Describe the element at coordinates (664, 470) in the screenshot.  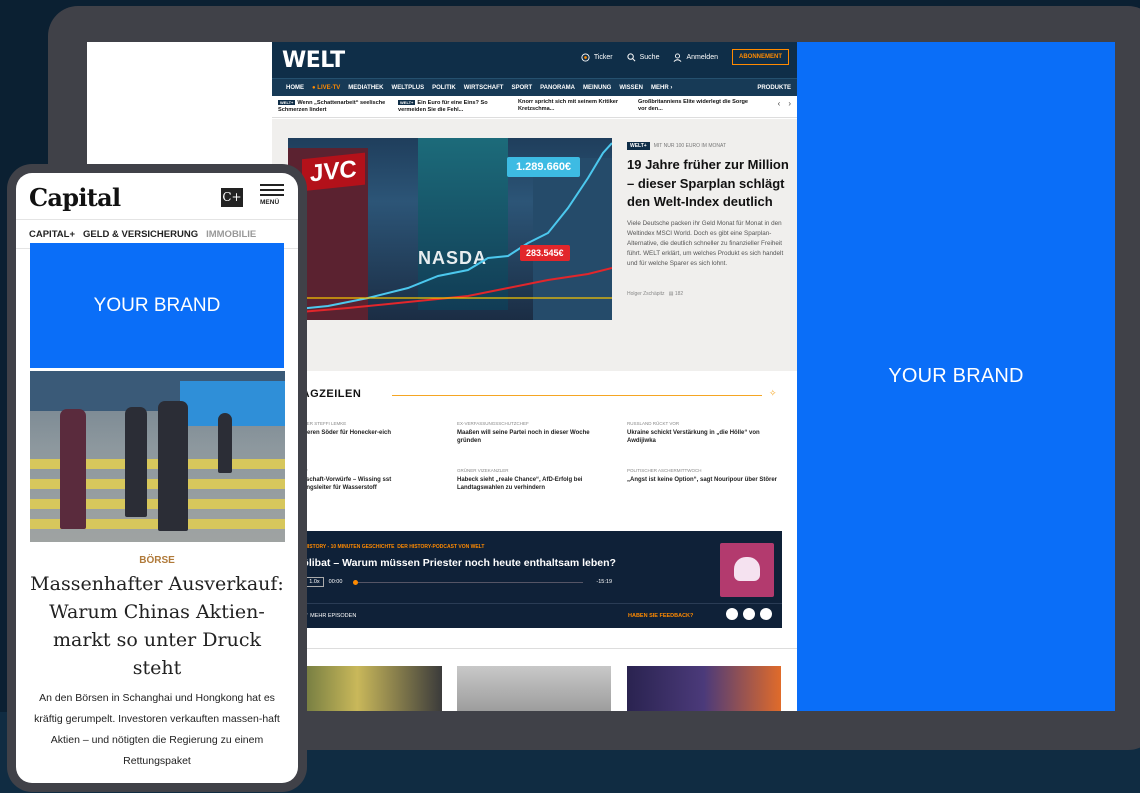
I see `headline-kicker: POLITISCHER ASCHERMITTWOCH` at that location.